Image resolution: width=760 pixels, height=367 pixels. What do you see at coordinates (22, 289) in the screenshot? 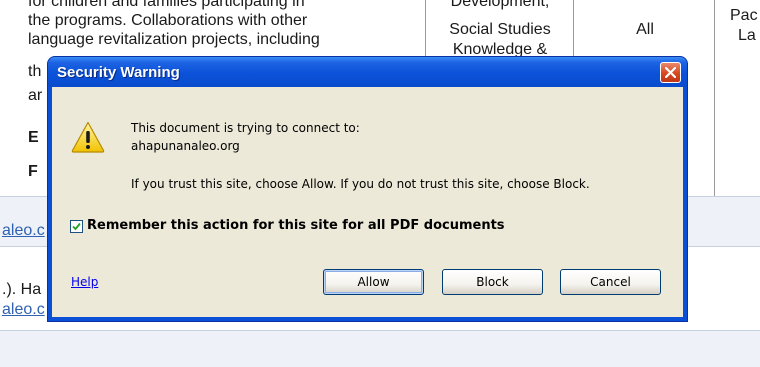
I see `doc-text-line: .). Ha` at bounding box center [22, 289].